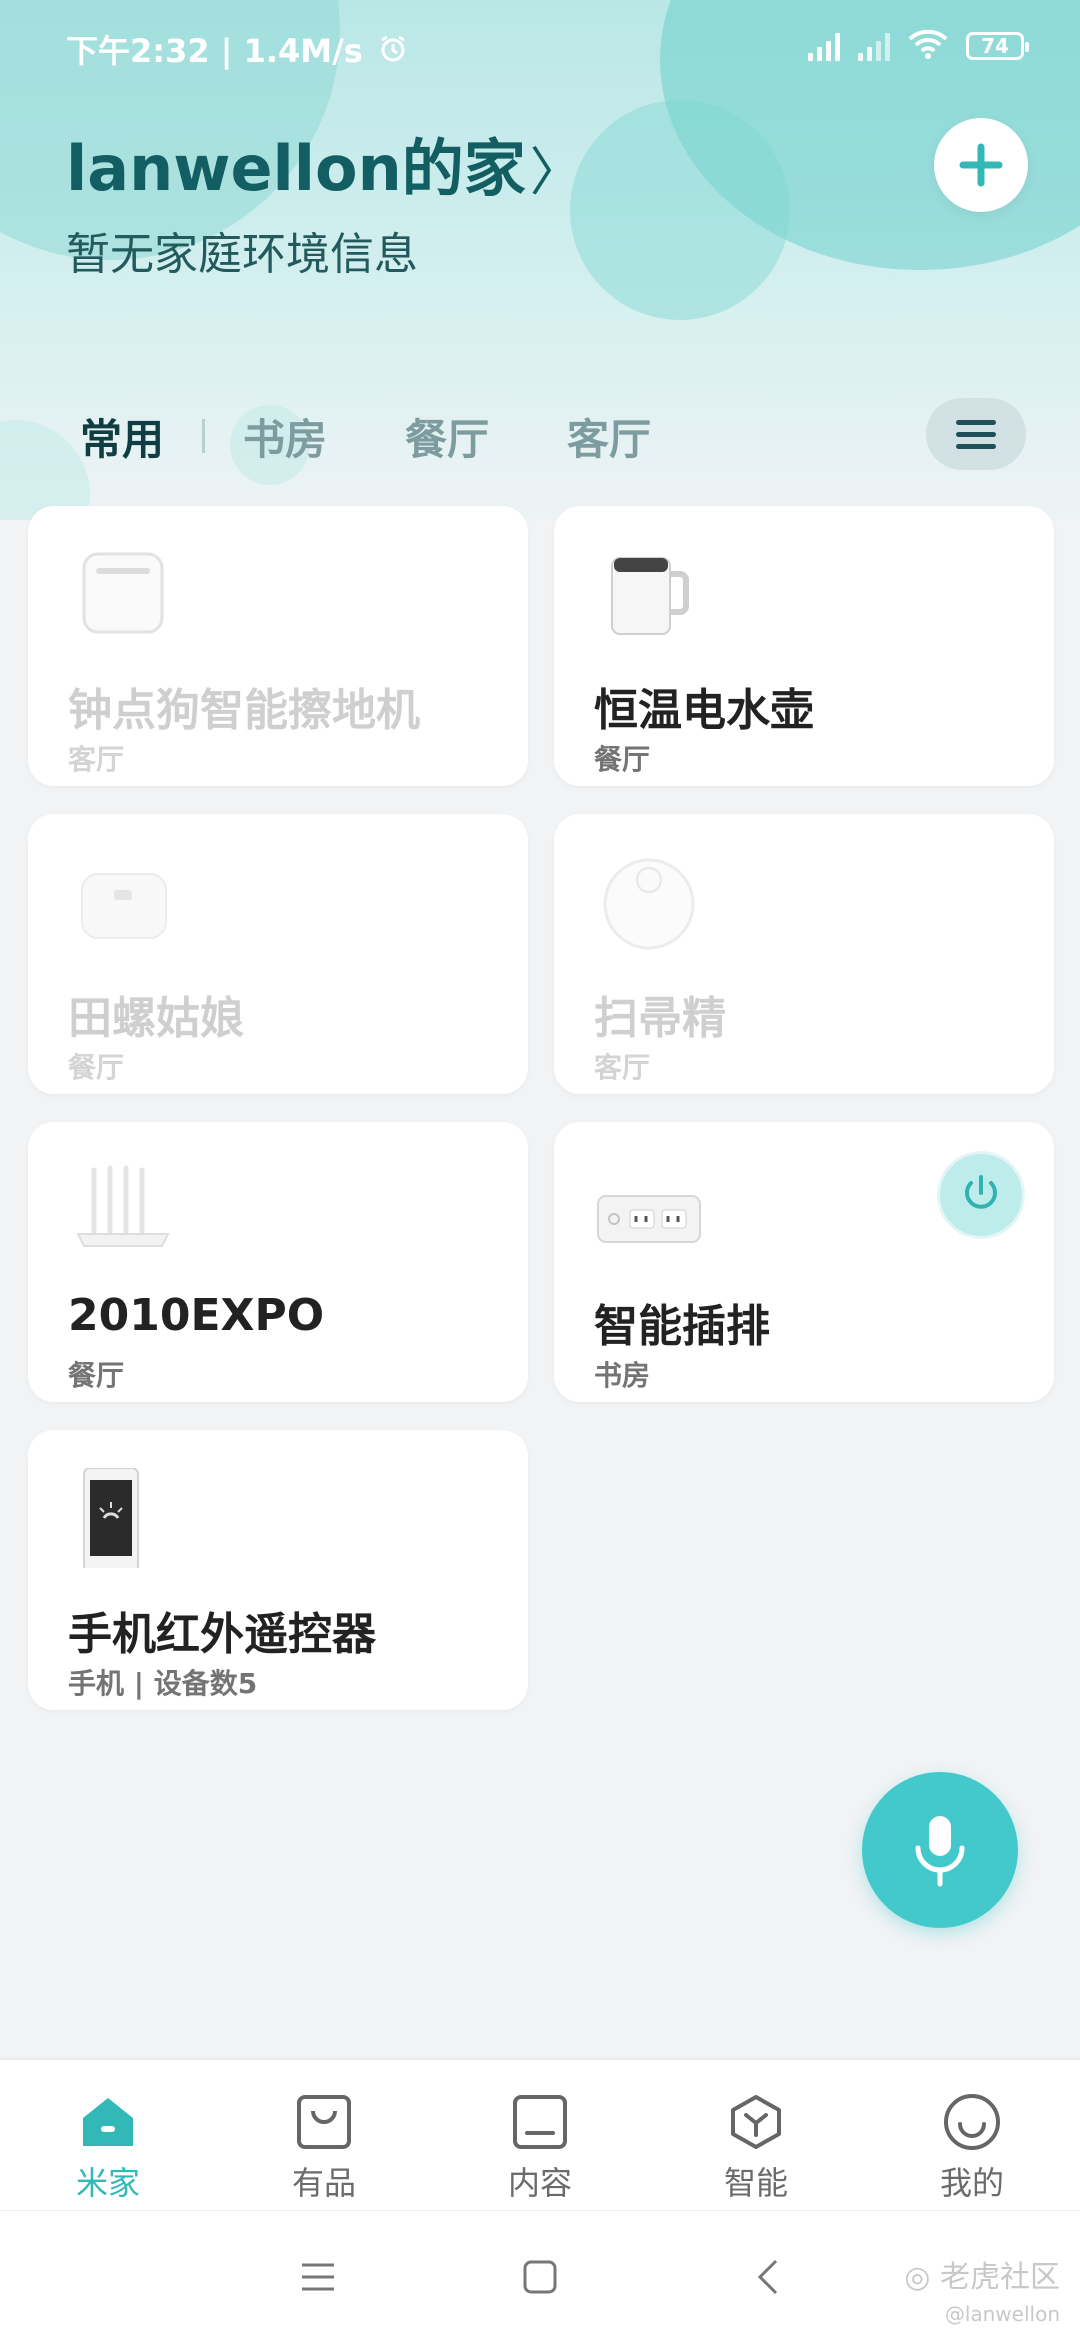 This screenshot has height=2341, width=1080. What do you see at coordinates (682, 1326) in the screenshot?
I see `device-name: 智能插排` at bounding box center [682, 1326].